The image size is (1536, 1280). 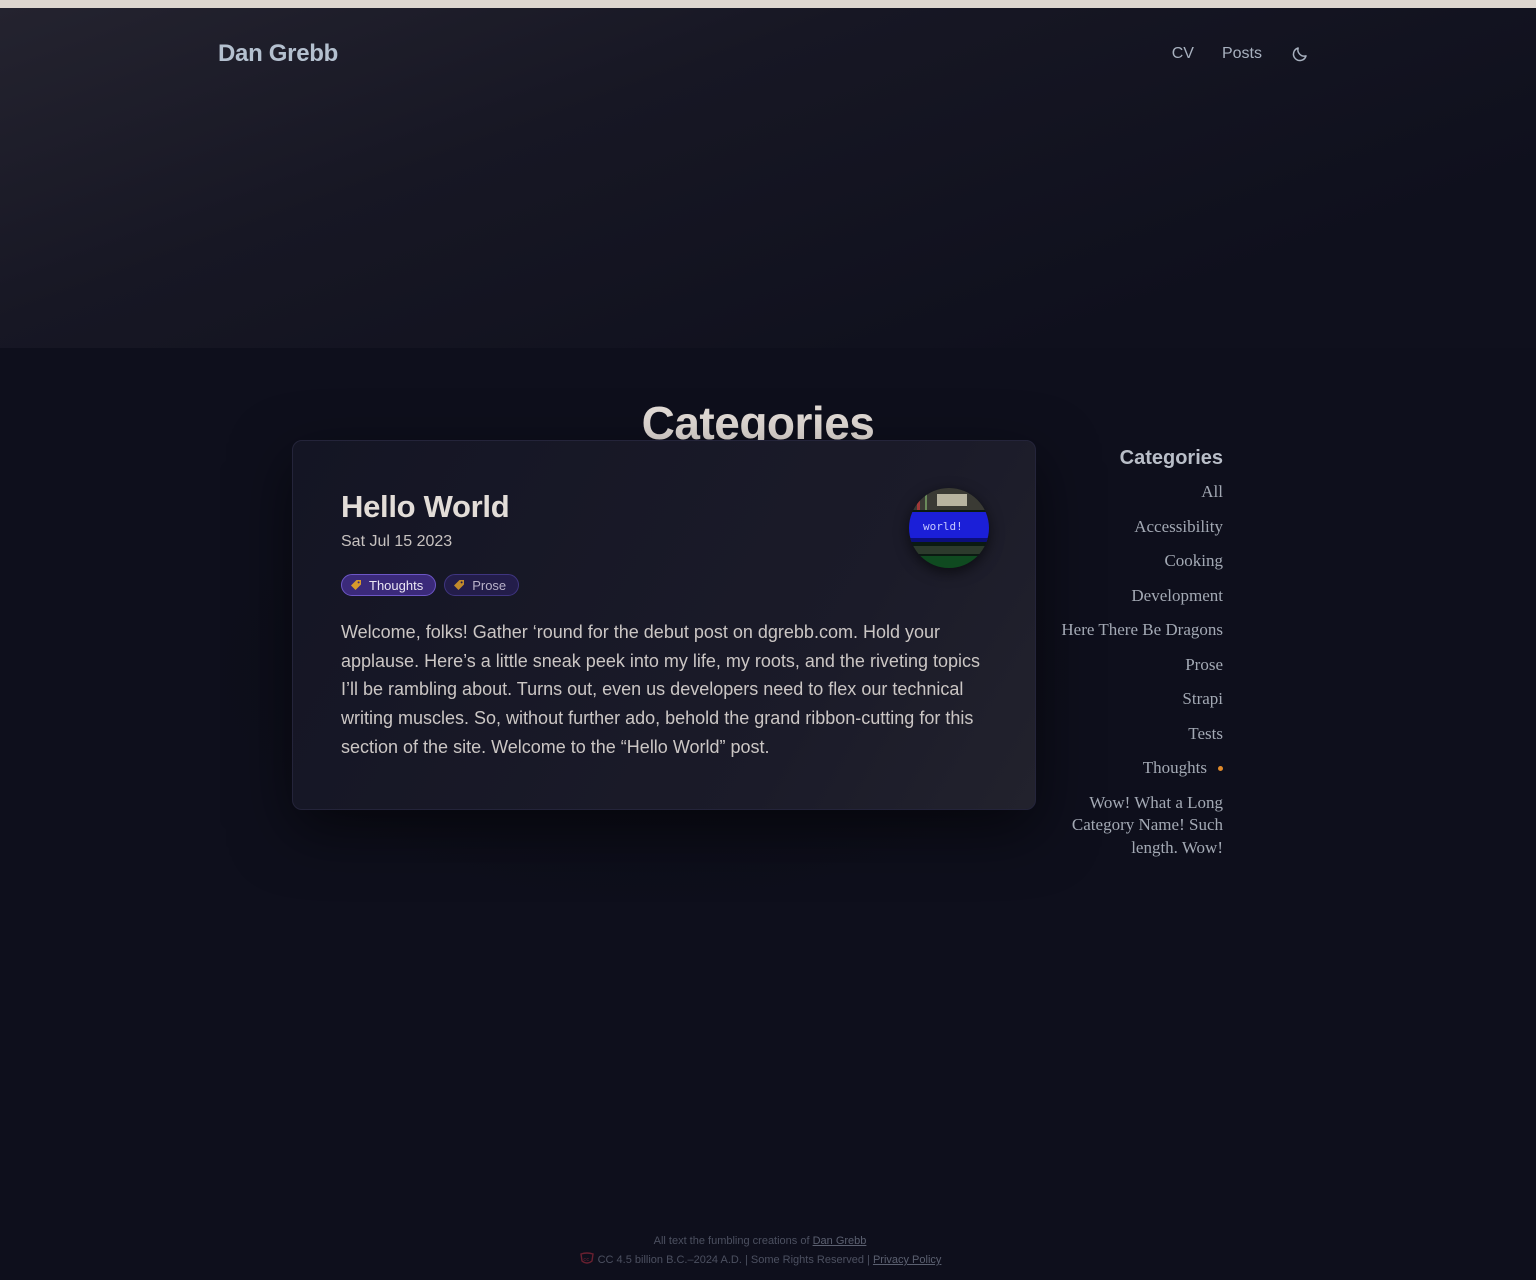 I want to click on category-item-accessibility: Accessibility, so click(x=1136, y=527).